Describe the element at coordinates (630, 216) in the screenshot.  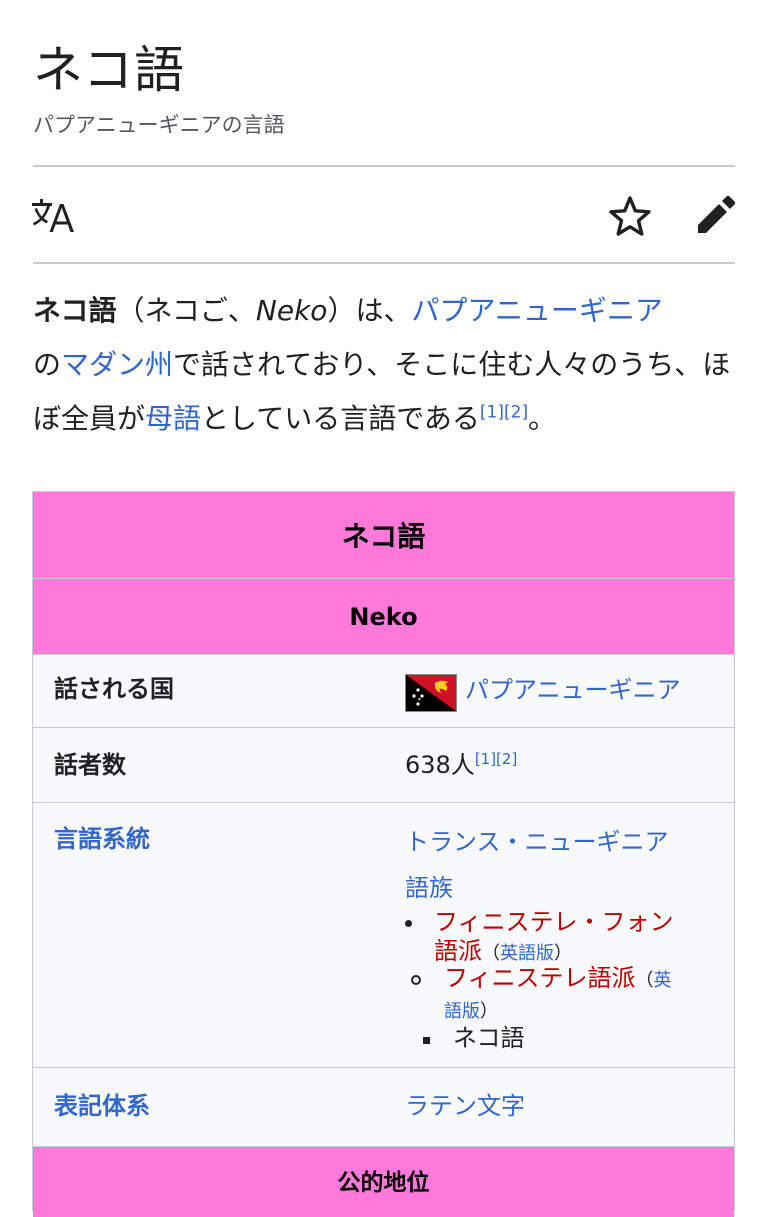
I see `star-icon` at that location.